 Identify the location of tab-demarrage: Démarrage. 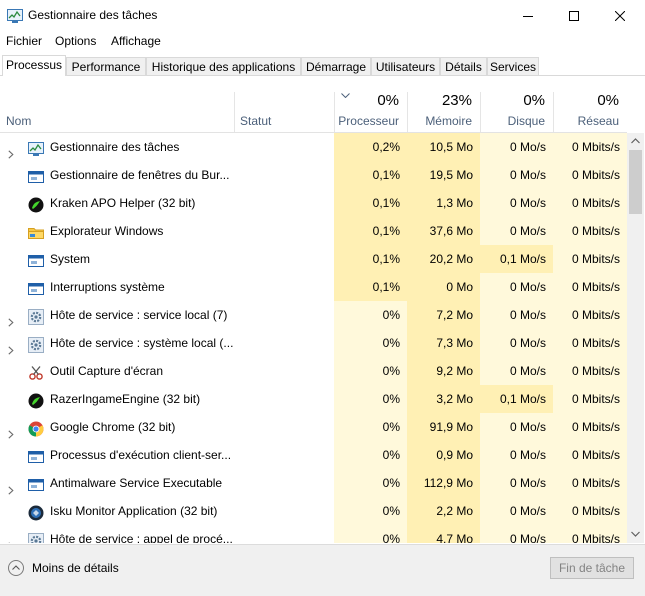
(336, 66).